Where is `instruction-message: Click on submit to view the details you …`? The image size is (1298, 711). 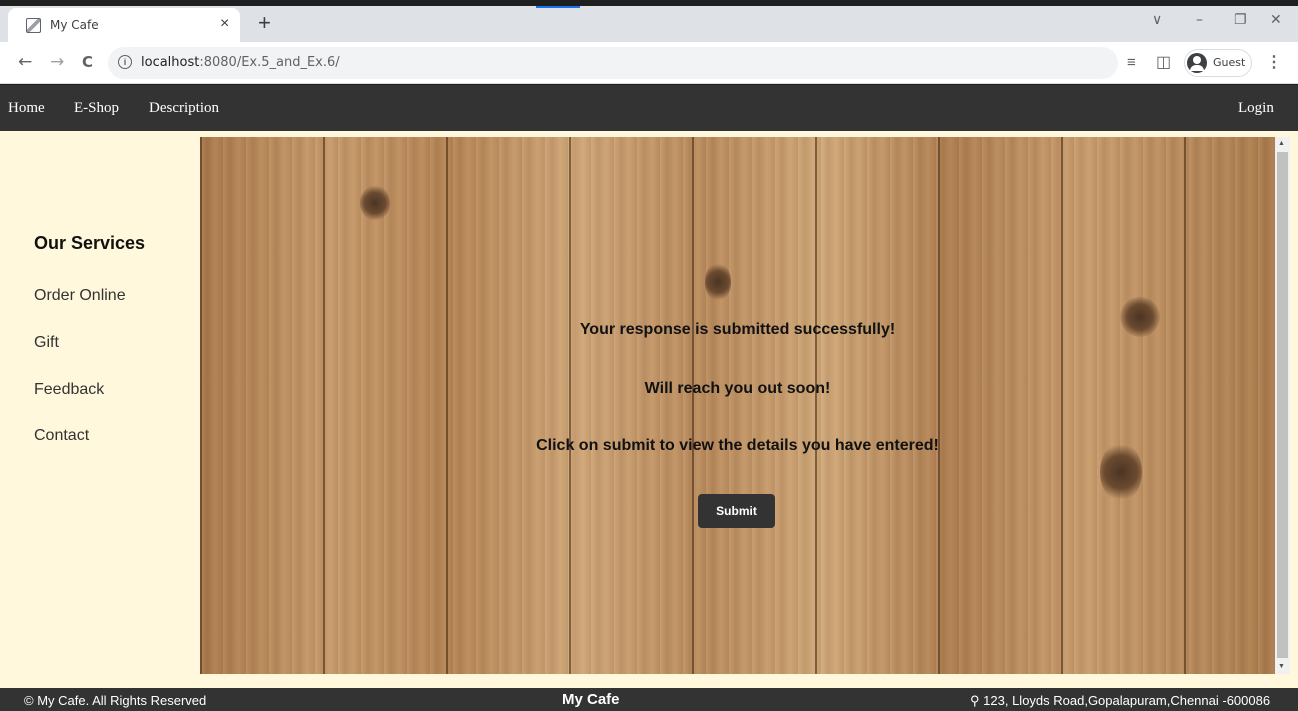
instruction-message: Click on submit to view the details you … is located at coordinates (737, 445).